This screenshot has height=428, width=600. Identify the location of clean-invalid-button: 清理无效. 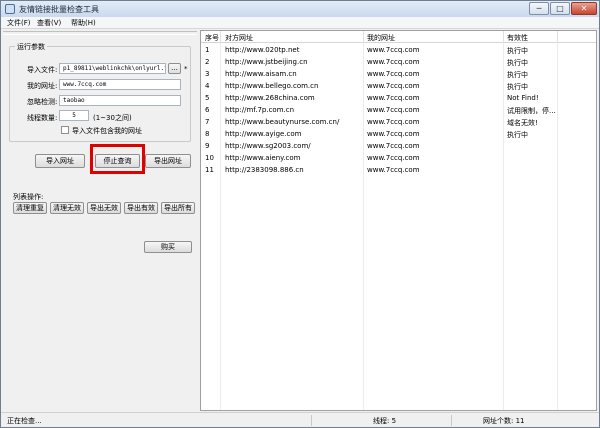
(67, 208).